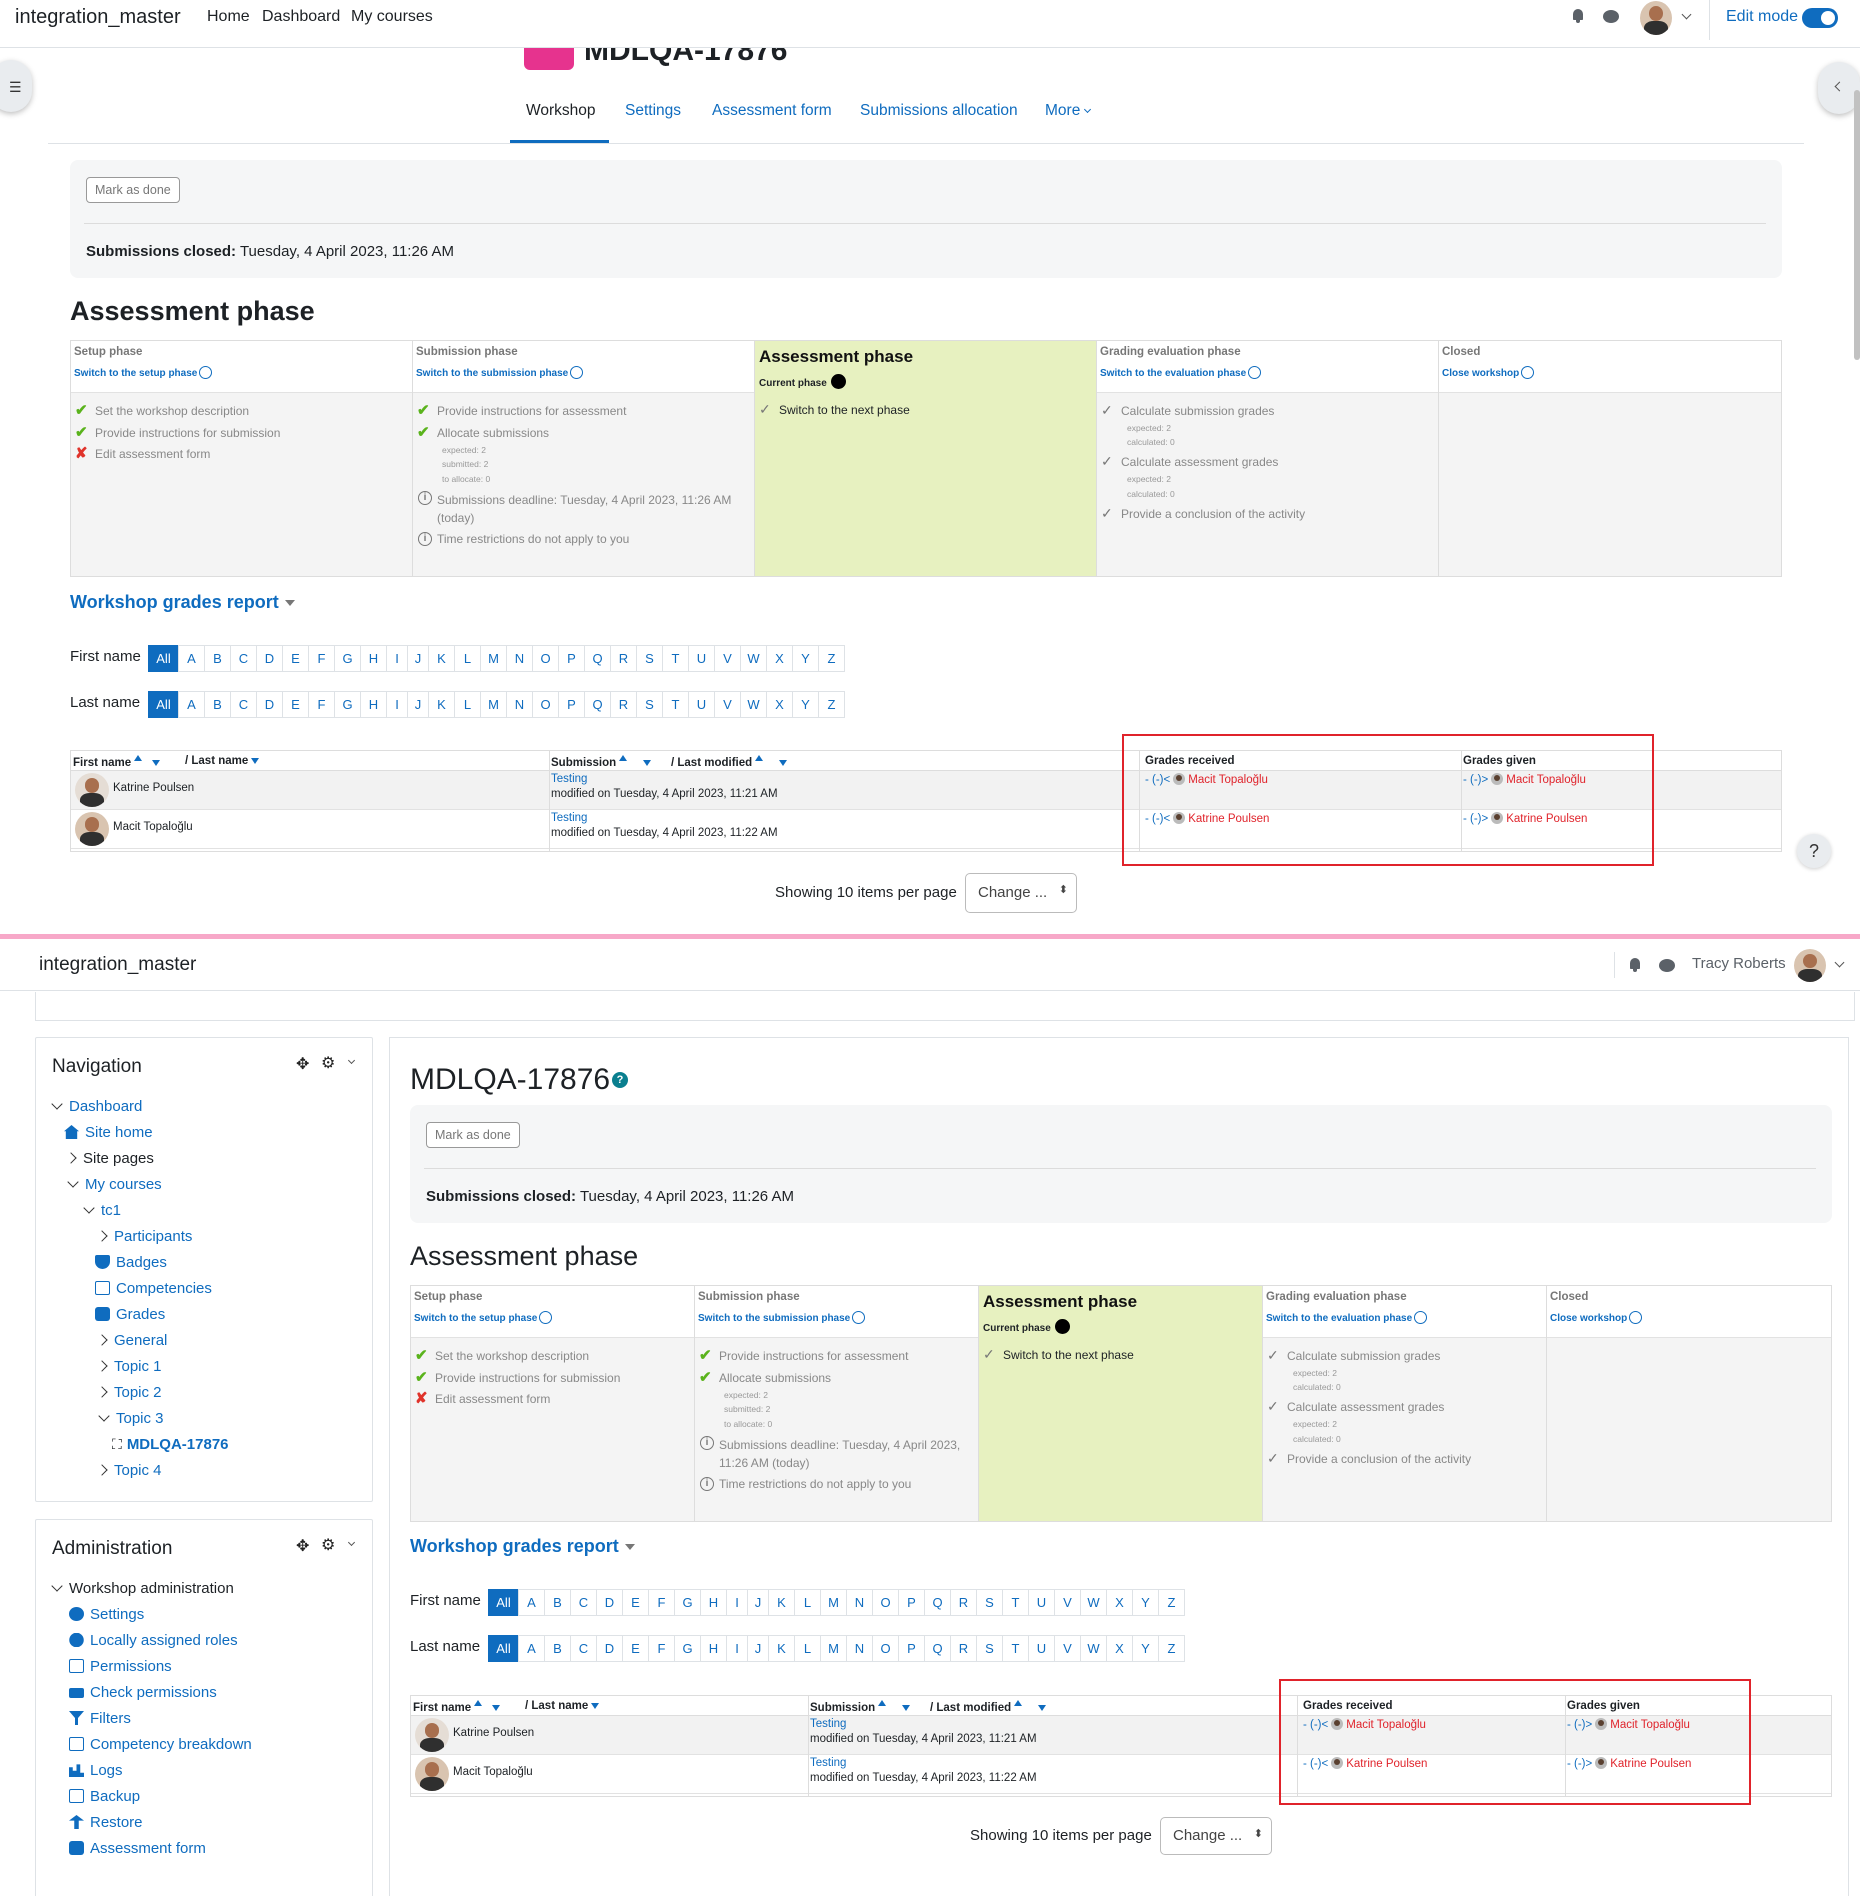  Describe the element at coordinates (182, 602) in the screenshot. I see `workshop-grades-report-toggle: Workshop grades report` at that location.